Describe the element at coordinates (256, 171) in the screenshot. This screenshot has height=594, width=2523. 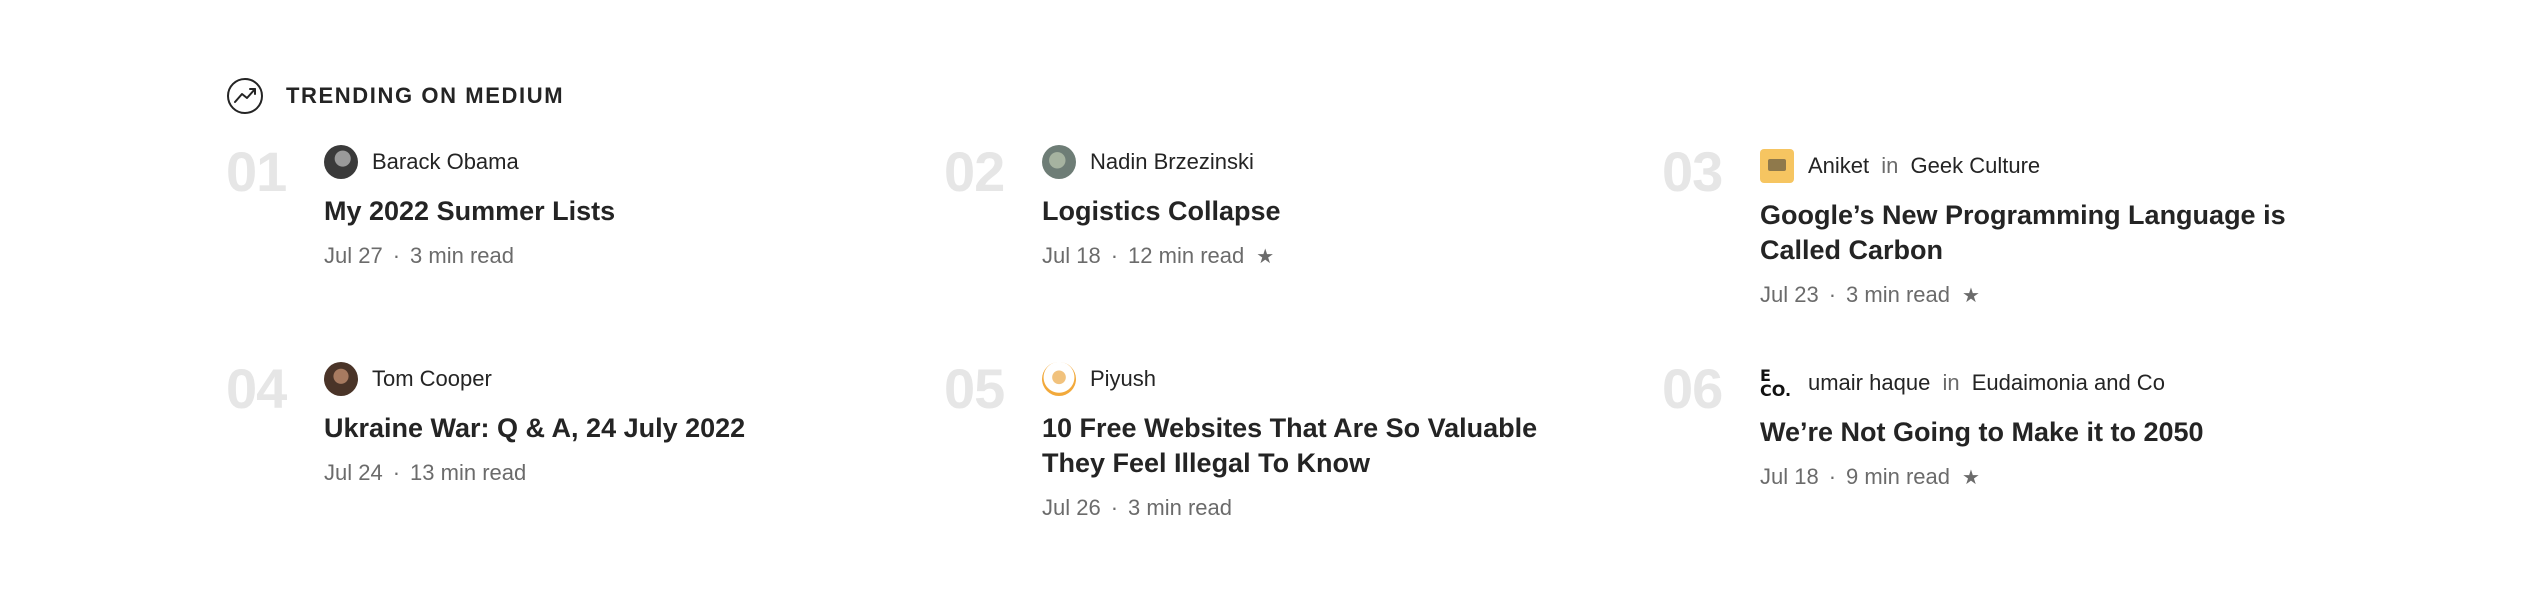
I see `rank-number: 01` at that location.